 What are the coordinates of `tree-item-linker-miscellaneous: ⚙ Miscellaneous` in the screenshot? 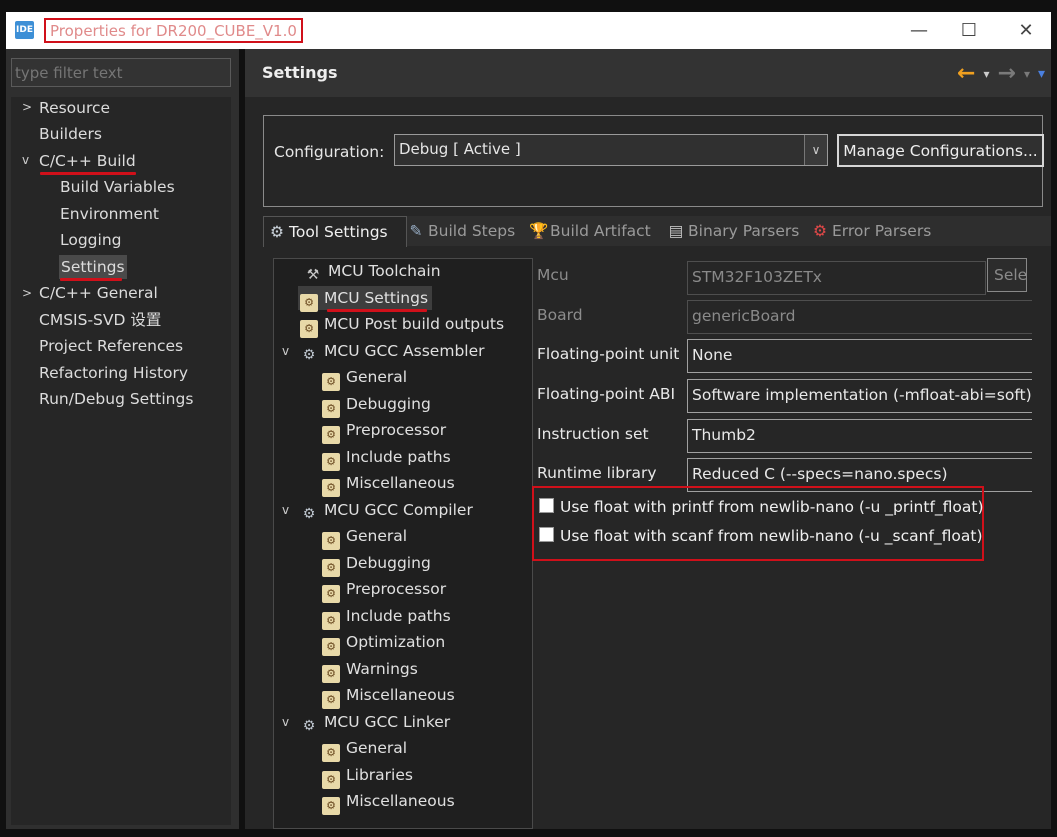 It's located at (388, 802).